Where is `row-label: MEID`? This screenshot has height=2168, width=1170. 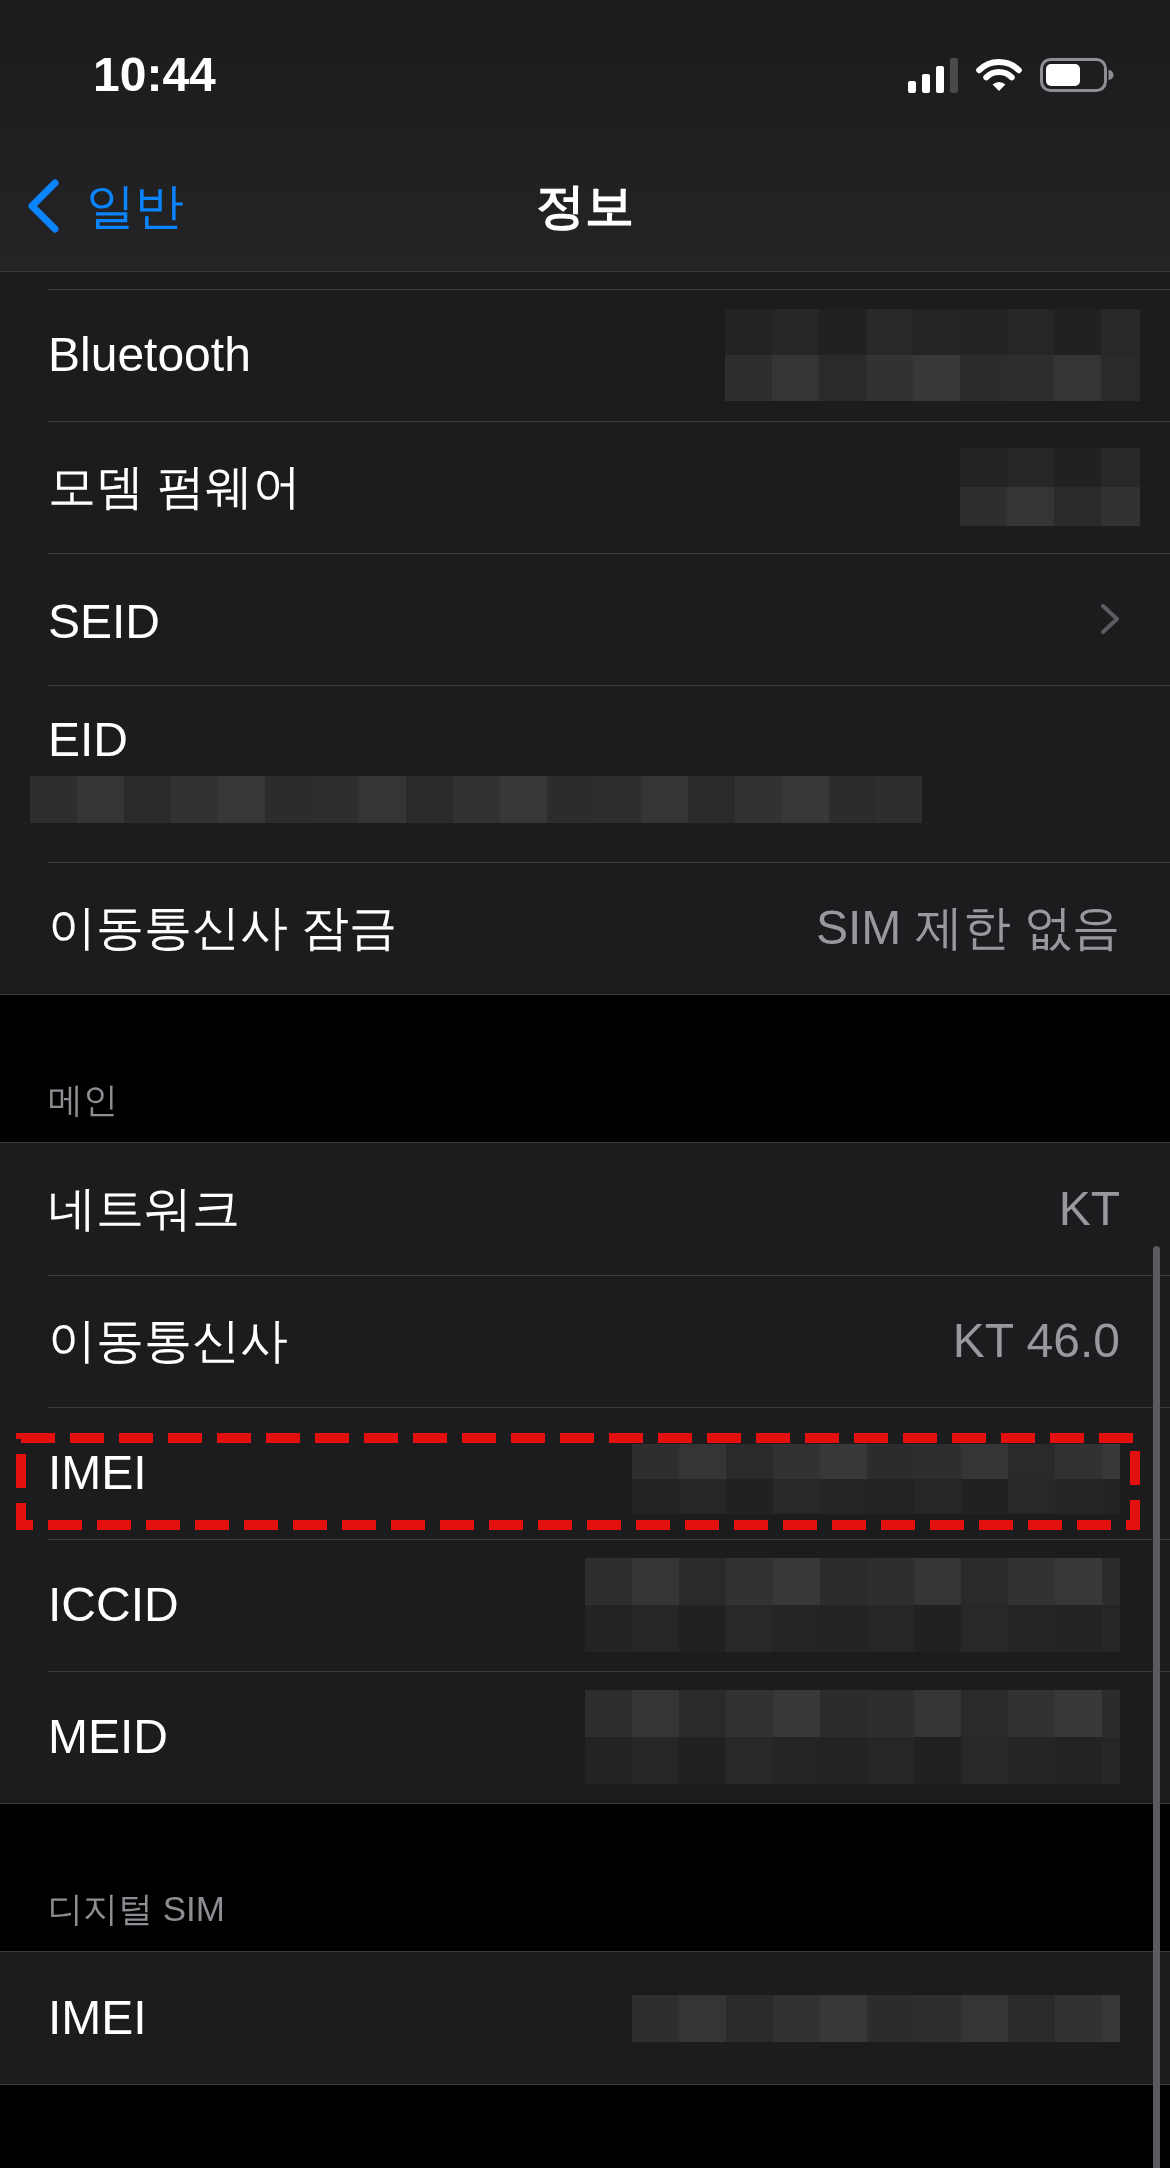
row-label: MEID is located at coordinates (108, 1737).